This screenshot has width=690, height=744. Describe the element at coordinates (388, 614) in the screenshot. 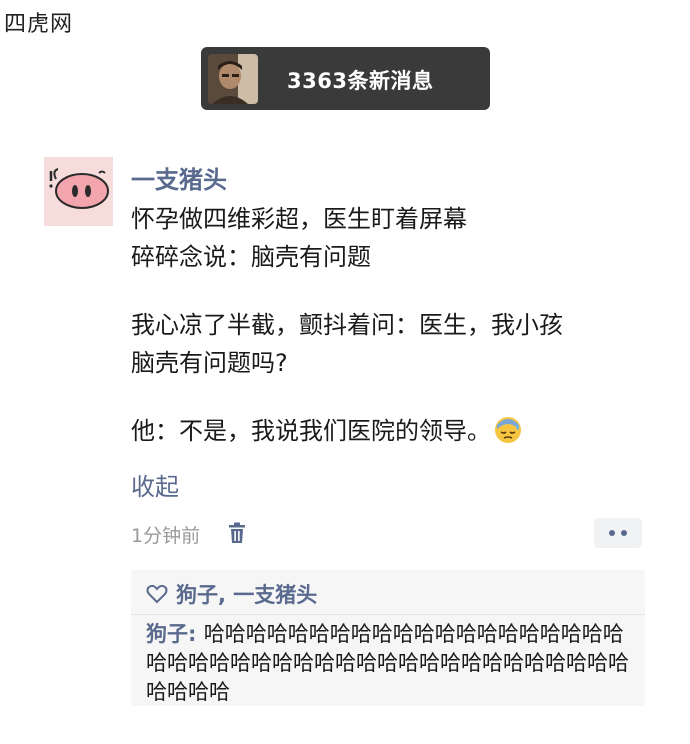

I see `comment-divider` at that location.